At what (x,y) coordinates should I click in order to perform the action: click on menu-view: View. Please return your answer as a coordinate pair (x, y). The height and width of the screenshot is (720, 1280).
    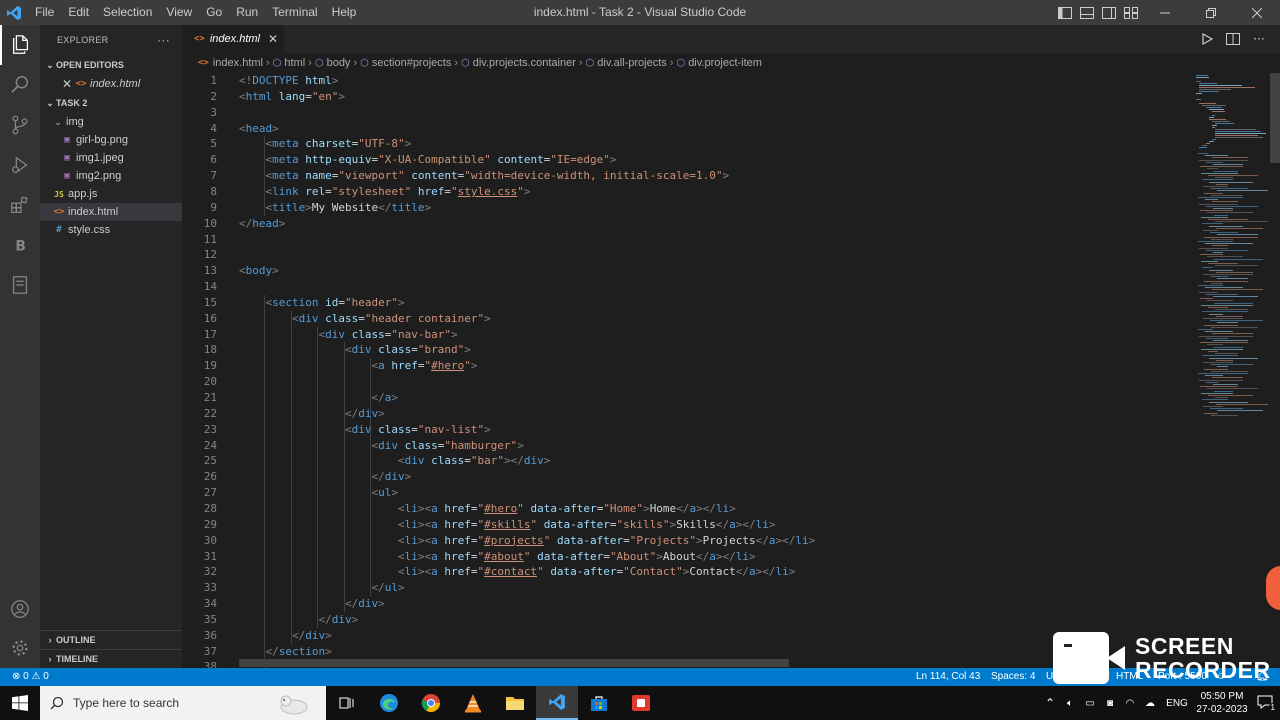
    Looking at the image, I should click on (179, 12).